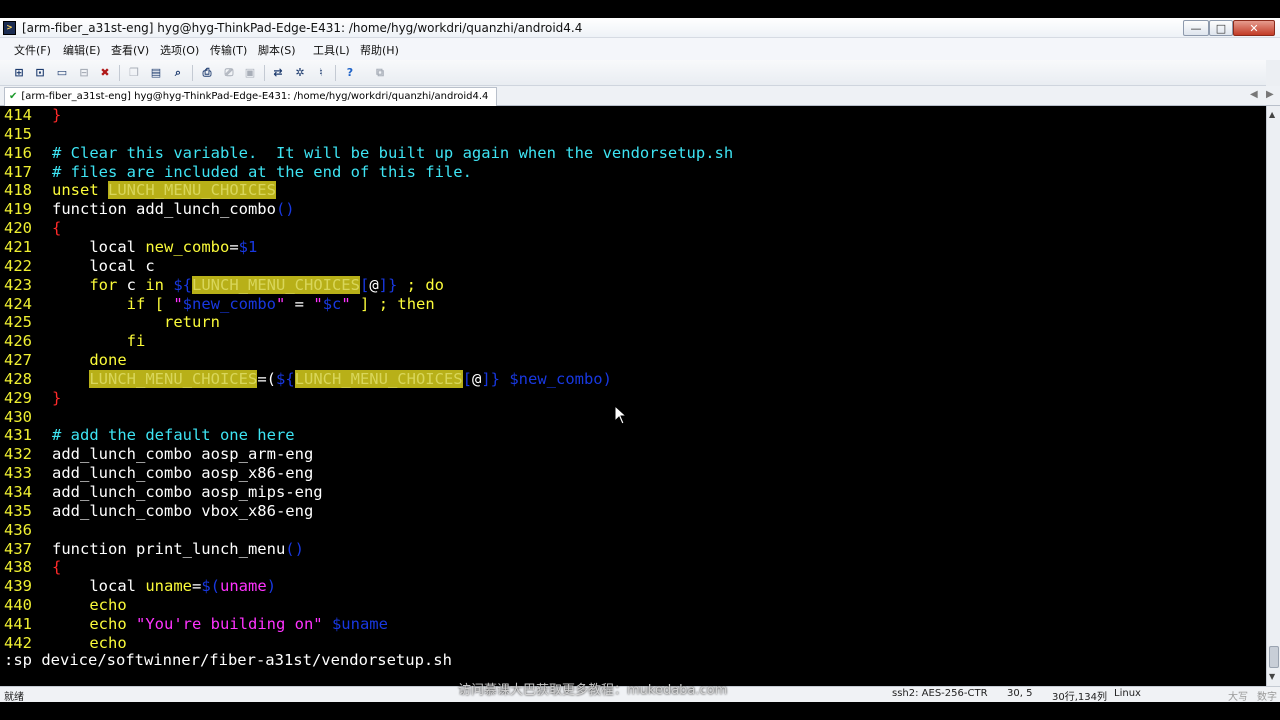 Image resolution: width=1280 pixels, height=720 pixels. I want to click on securecrt-app-icon: >, so click(9, 28).